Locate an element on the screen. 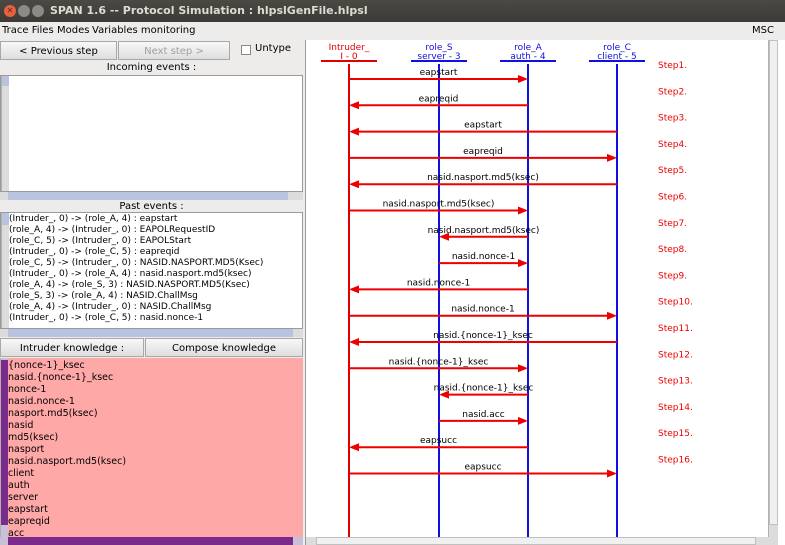 This screenshot has width=785, height=545. step-label: Step10. is located at coordinates (675, 303).